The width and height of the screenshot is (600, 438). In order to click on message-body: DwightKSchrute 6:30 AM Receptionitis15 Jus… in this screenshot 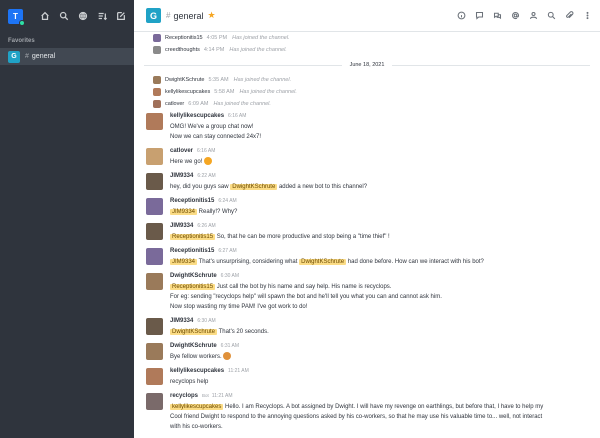, I will do `click(381, 292)`.